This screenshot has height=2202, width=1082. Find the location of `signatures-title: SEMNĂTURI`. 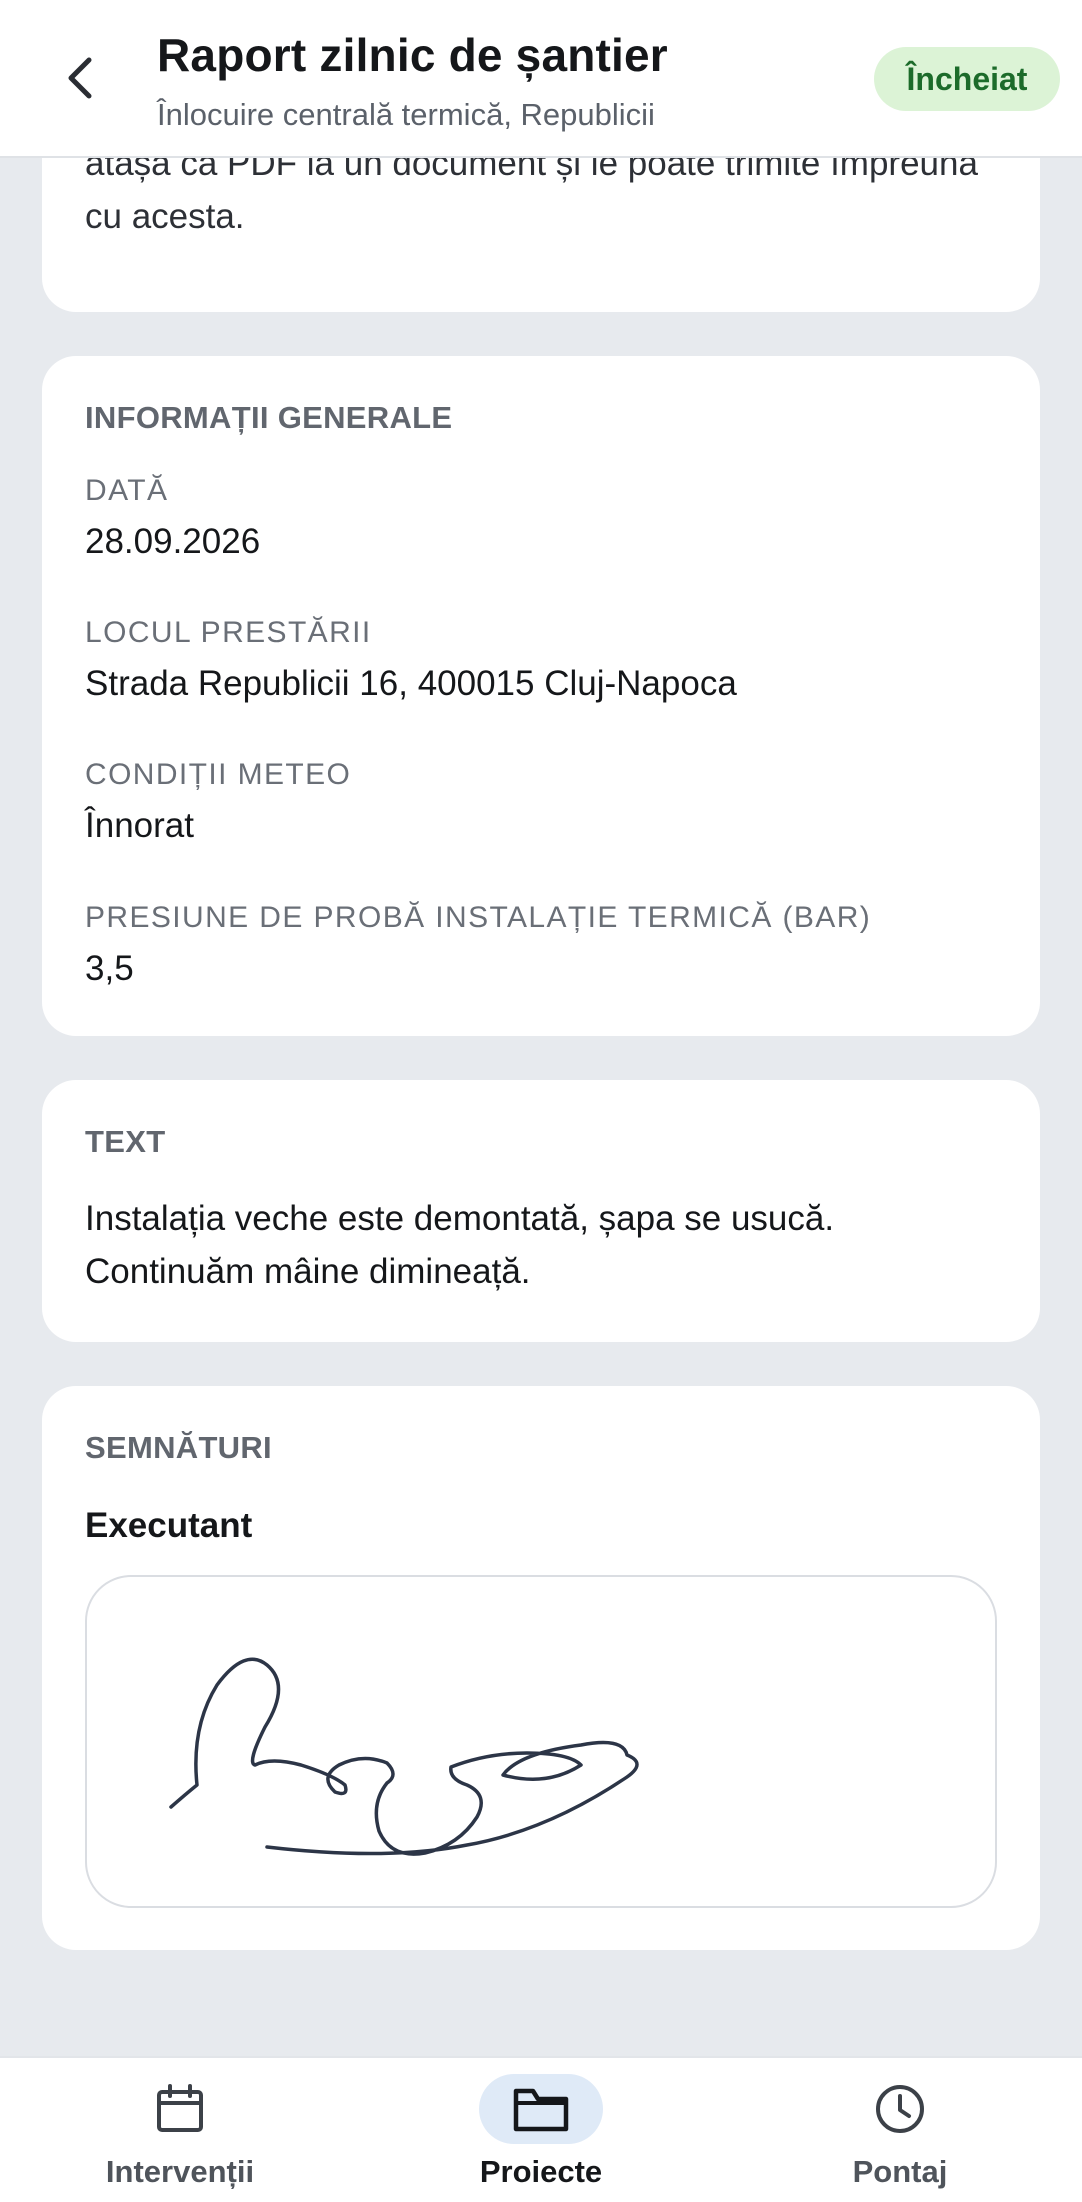

signatures-title: SEMNĂTURI is located at coordinates (178, 1447).